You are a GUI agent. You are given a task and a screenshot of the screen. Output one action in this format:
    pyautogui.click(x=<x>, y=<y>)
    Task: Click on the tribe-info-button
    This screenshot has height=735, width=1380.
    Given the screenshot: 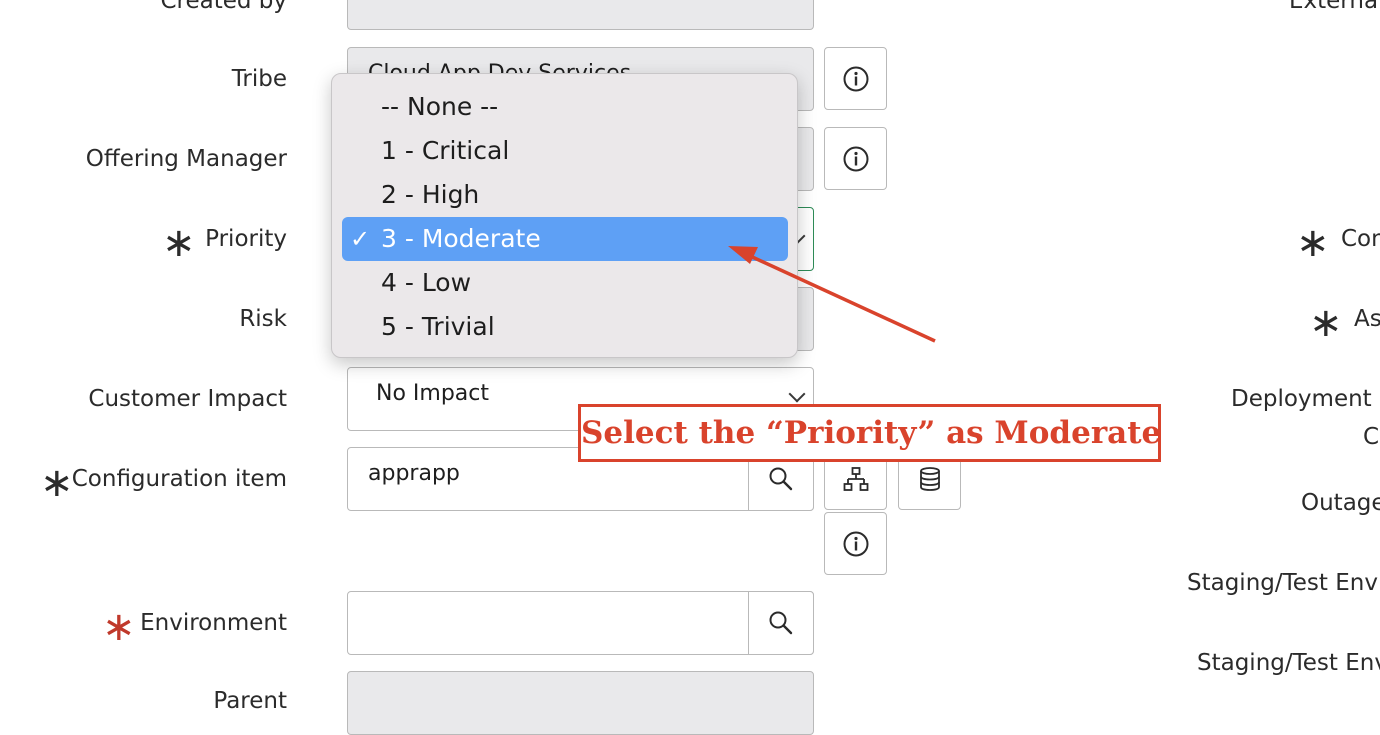 What is the action you would take?
    pyautogui.click(x=855, y=78)
    